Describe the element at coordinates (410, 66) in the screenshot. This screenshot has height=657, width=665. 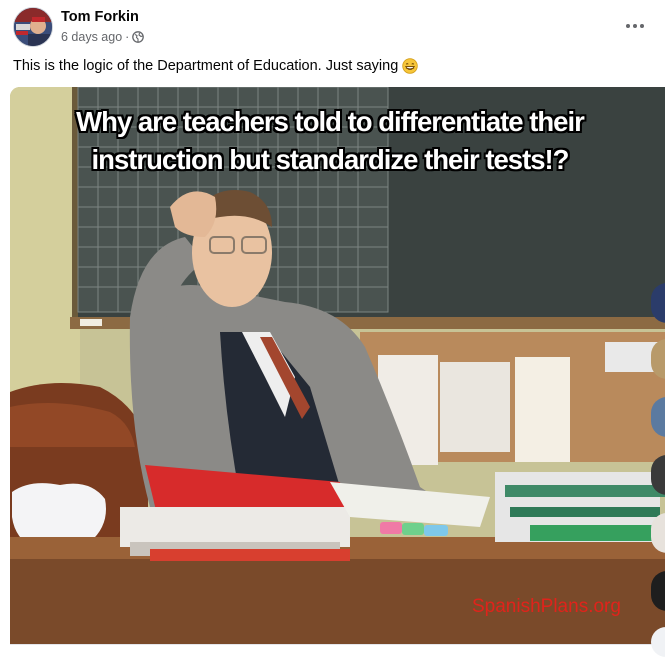
I see `grinning-face-icon` at that location.